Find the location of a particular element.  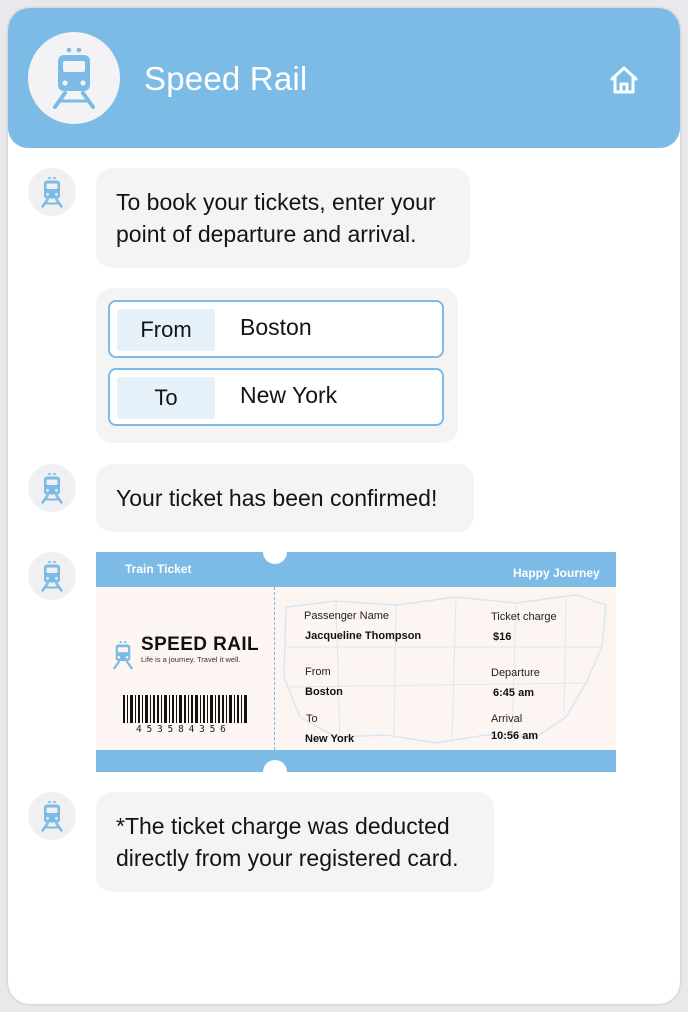

from-label: From is located at coordinates (166, 330).